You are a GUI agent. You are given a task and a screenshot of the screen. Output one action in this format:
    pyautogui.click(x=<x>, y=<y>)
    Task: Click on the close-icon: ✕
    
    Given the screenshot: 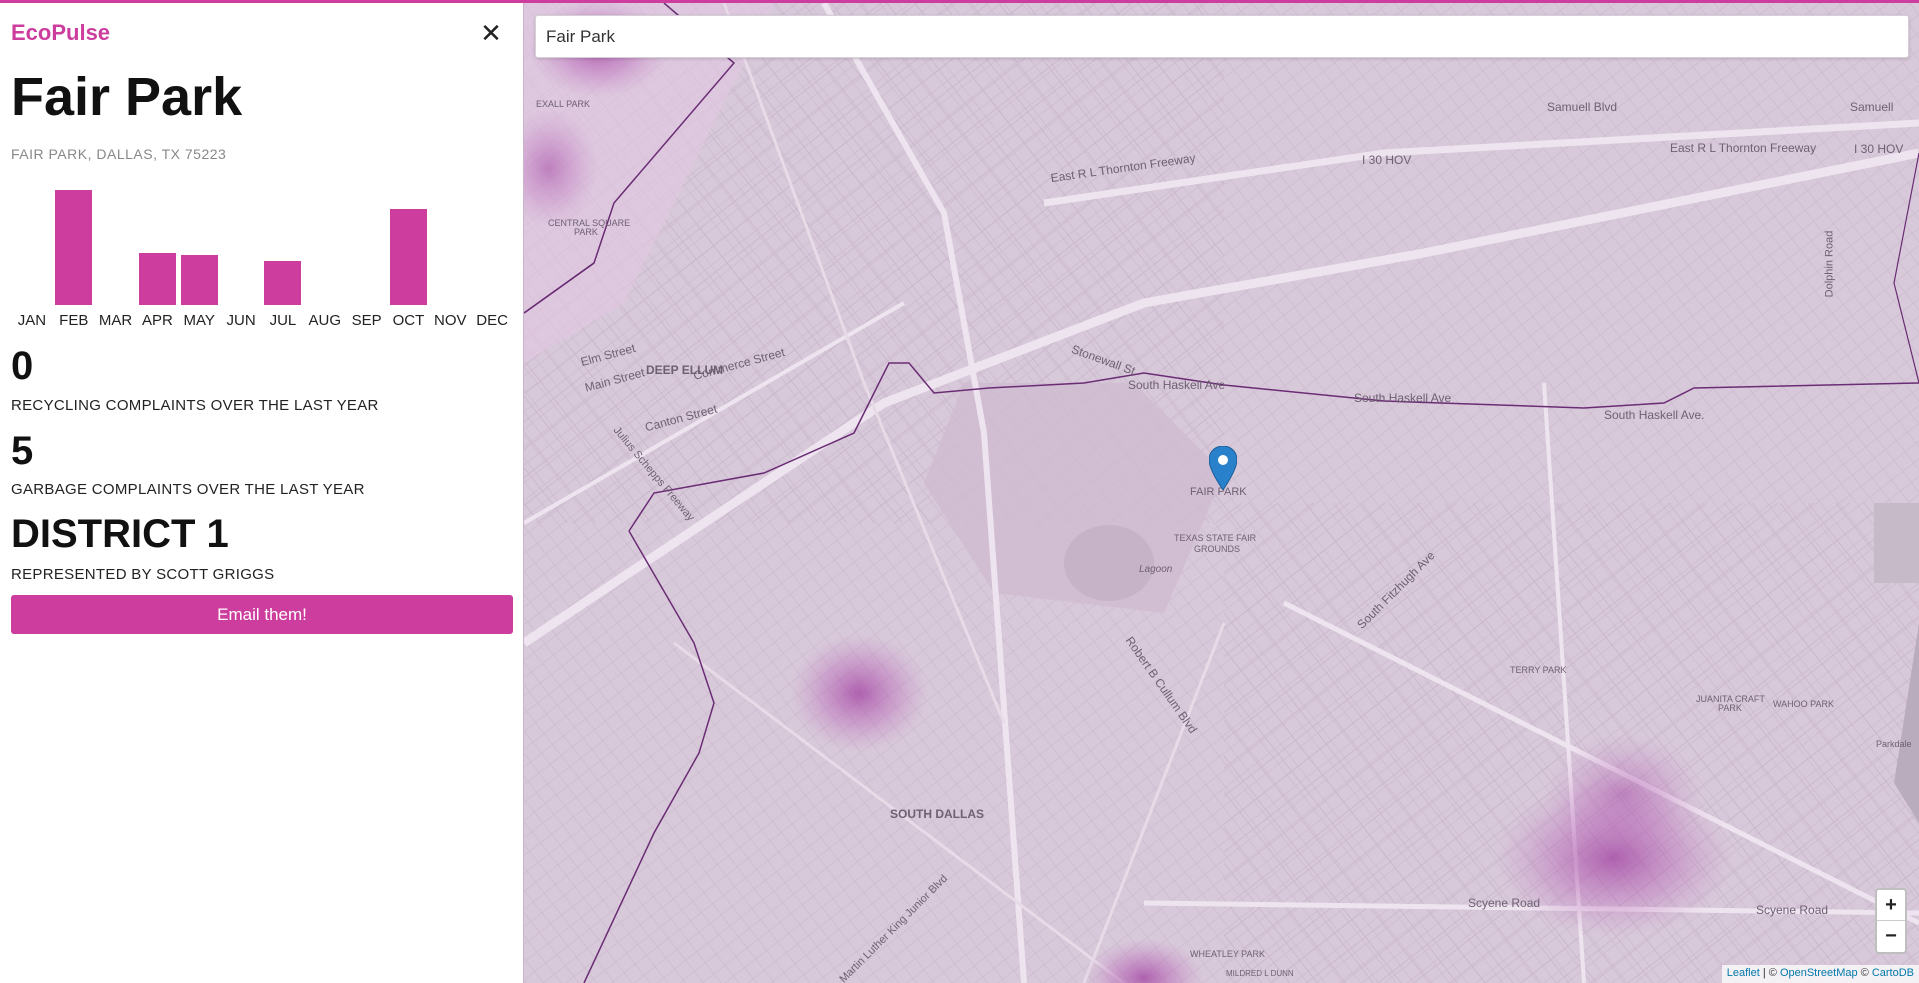 What is the action you would take?
    pyautogui.click(x=491, y=33)
    